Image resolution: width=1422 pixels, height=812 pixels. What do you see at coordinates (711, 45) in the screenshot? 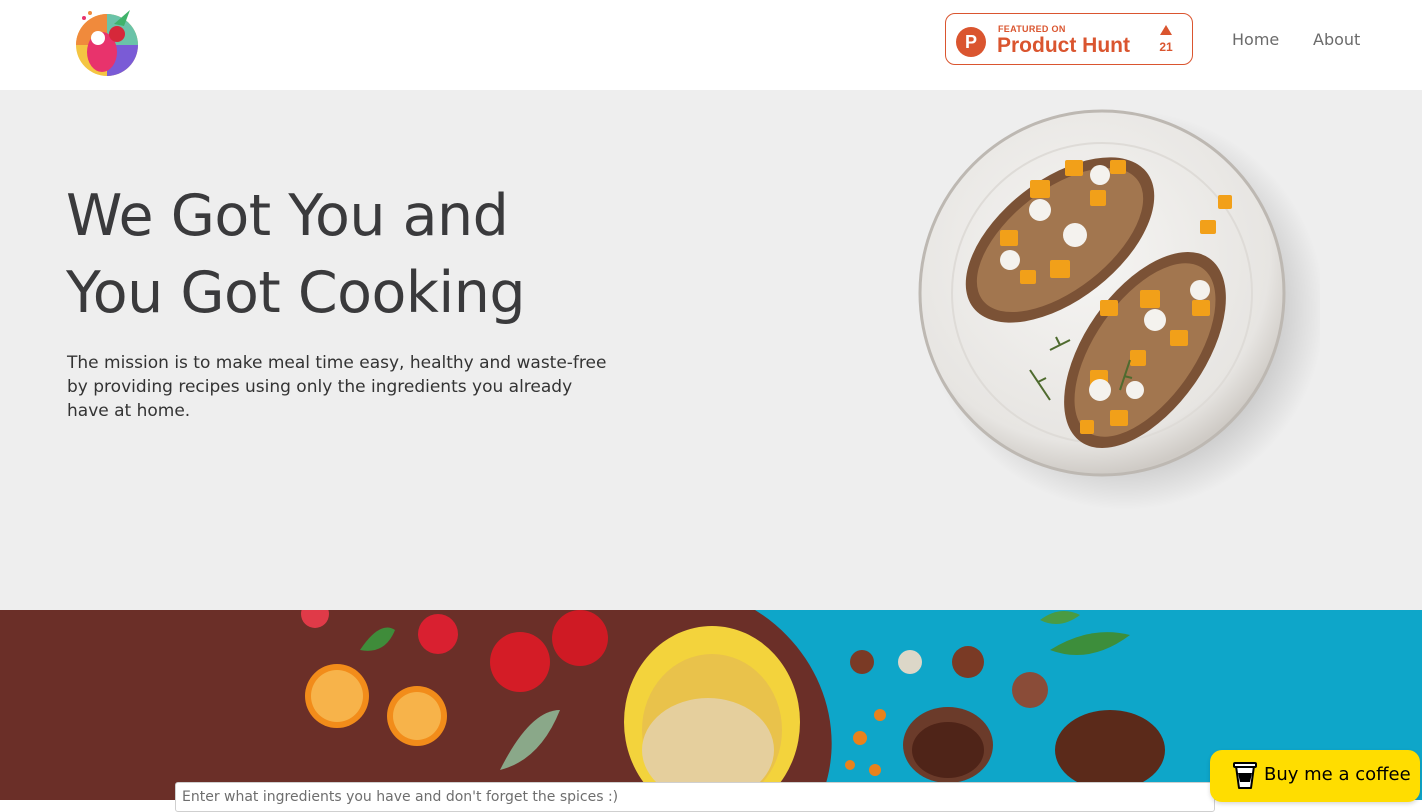
I see `site-header: P FEATURED ON Product Hunt 21 Home About` at bounding box center [711, 45].